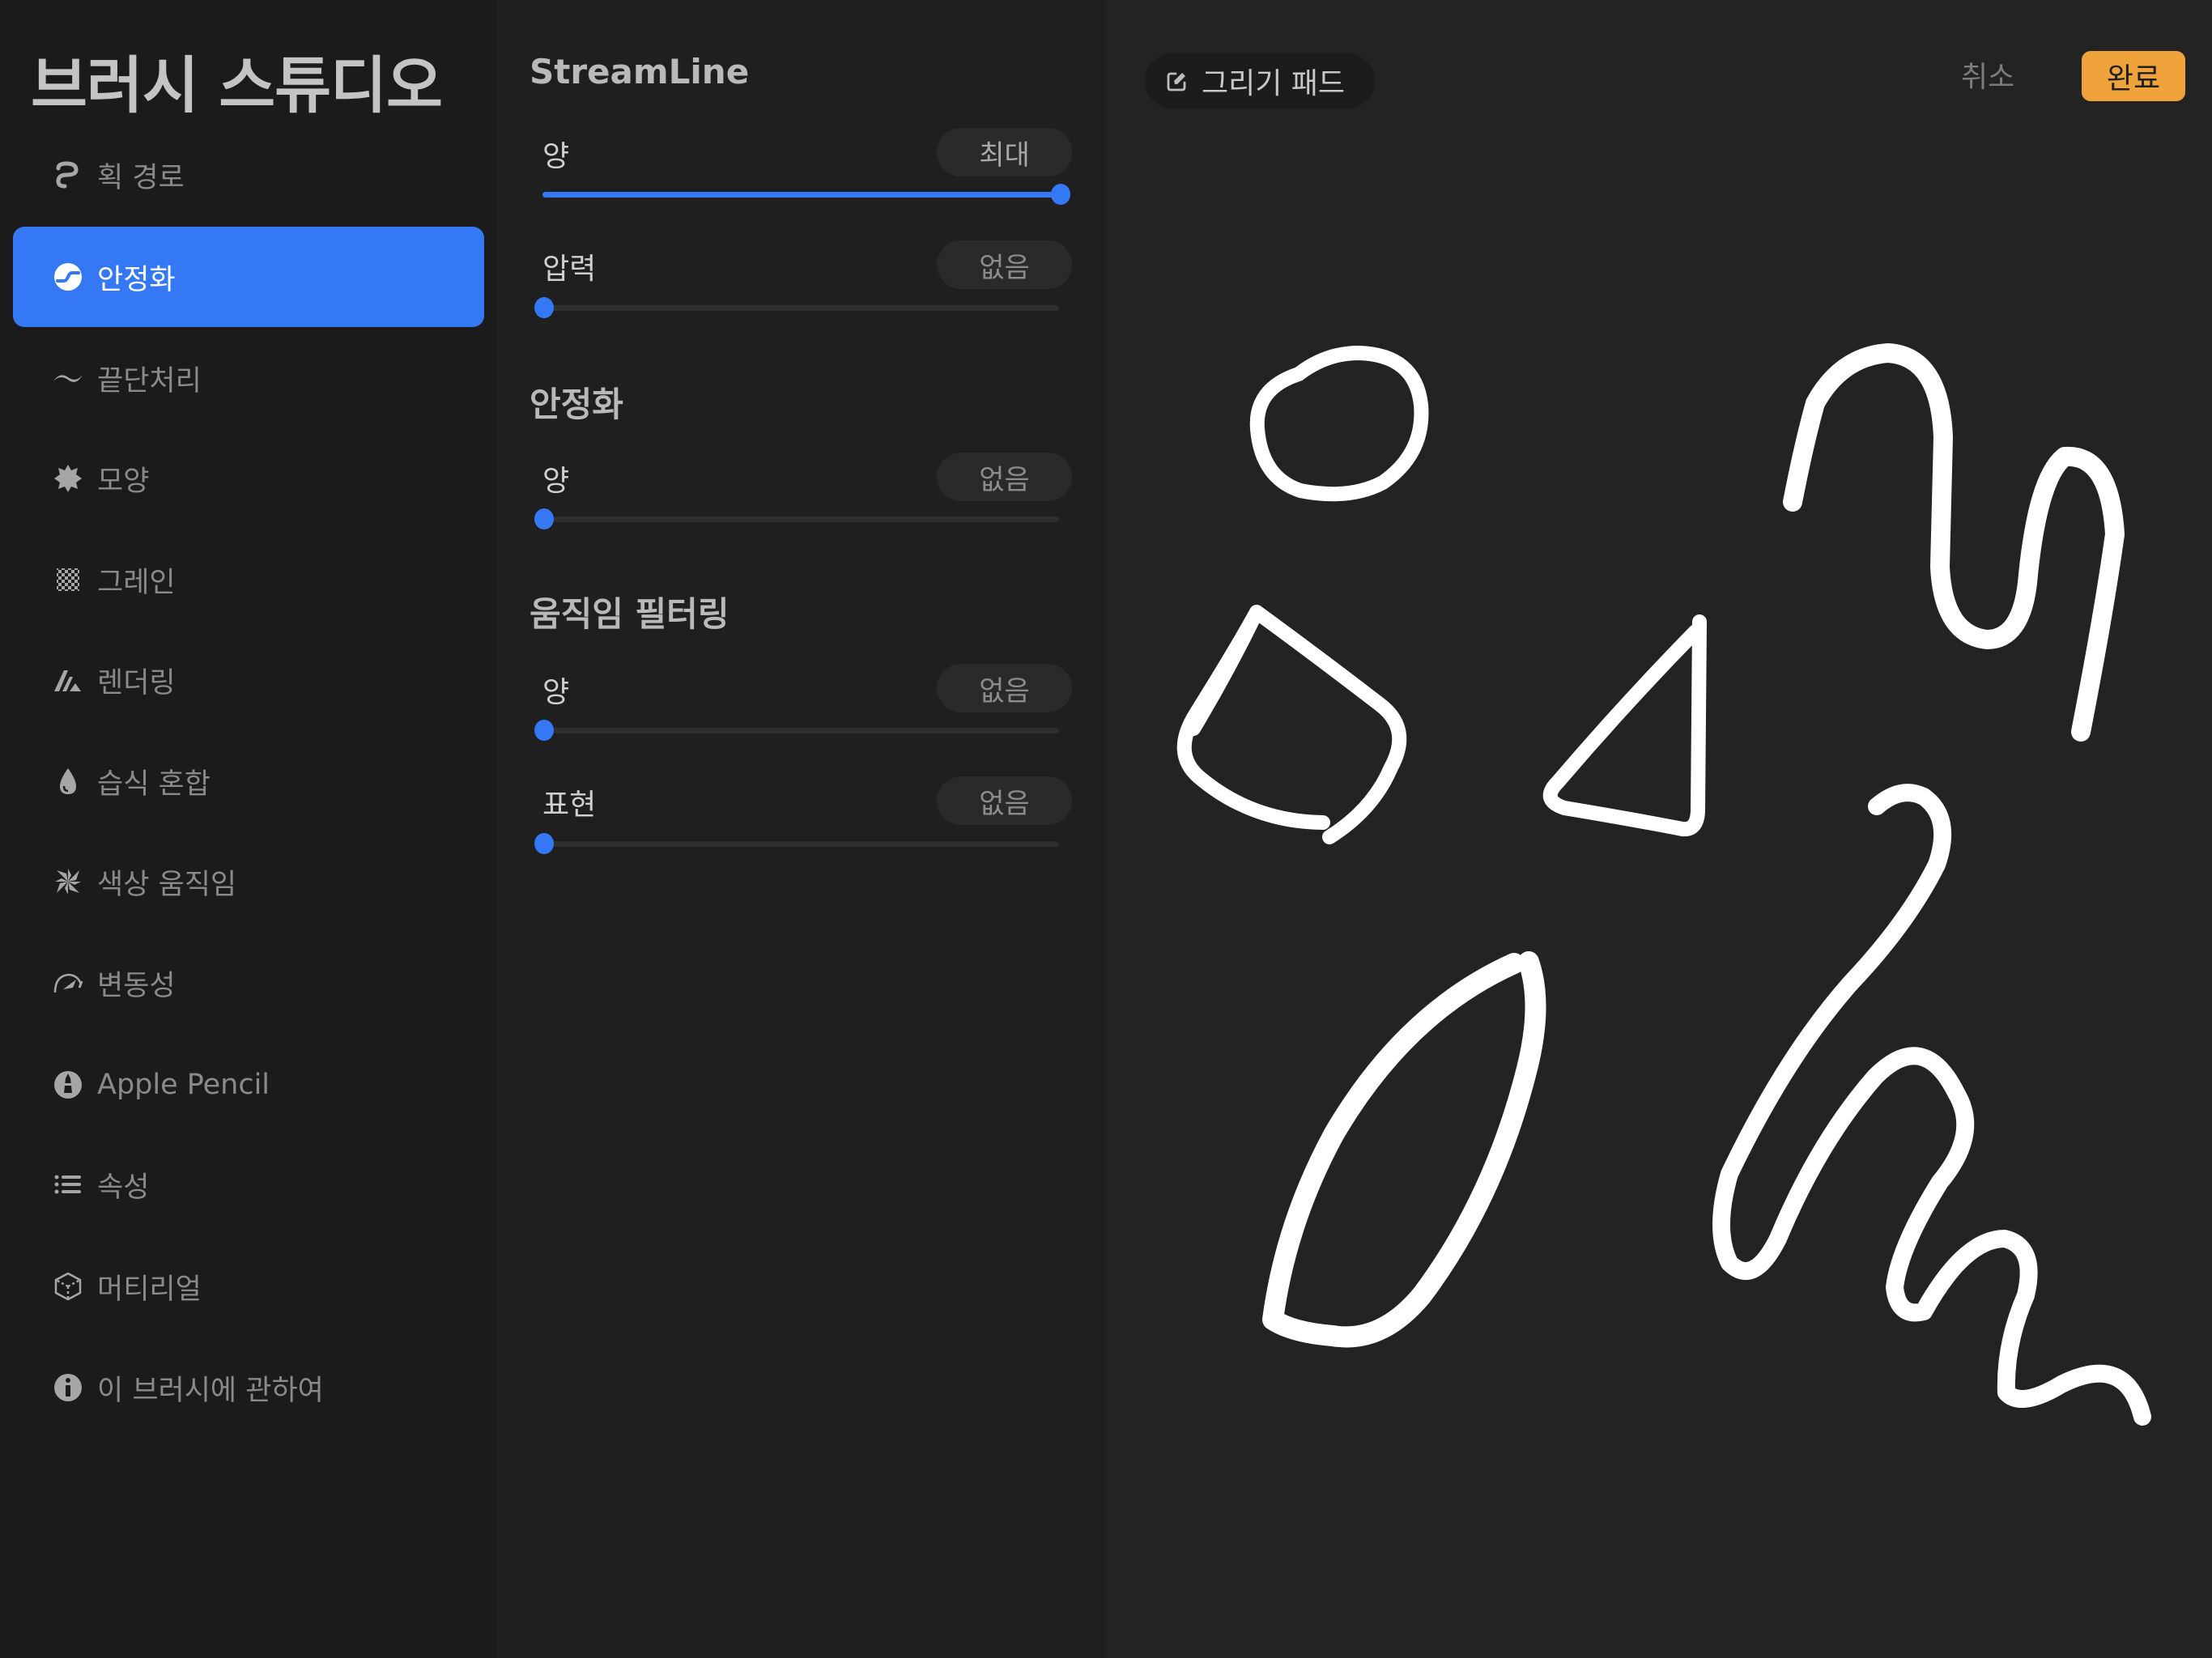 The image size is (2212, 1658). I want to click on sidebar-item-color-dynamics: 색상 움직임, so click(249, 881).